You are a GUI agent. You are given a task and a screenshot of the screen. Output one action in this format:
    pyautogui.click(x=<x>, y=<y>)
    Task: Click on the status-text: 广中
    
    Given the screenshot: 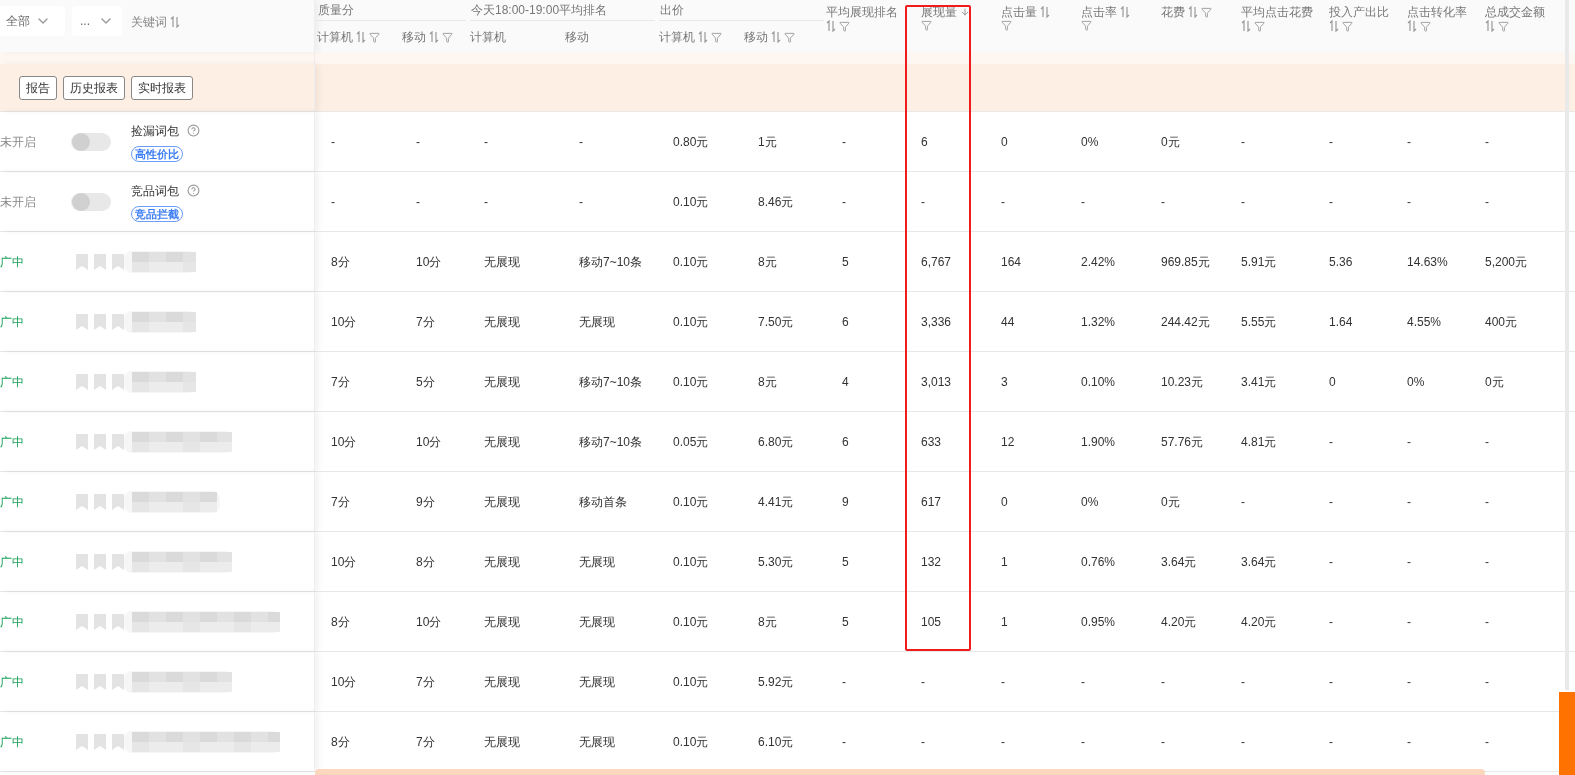 What is the action you would take?
    pyautogui.click(x=12, y=441)
    